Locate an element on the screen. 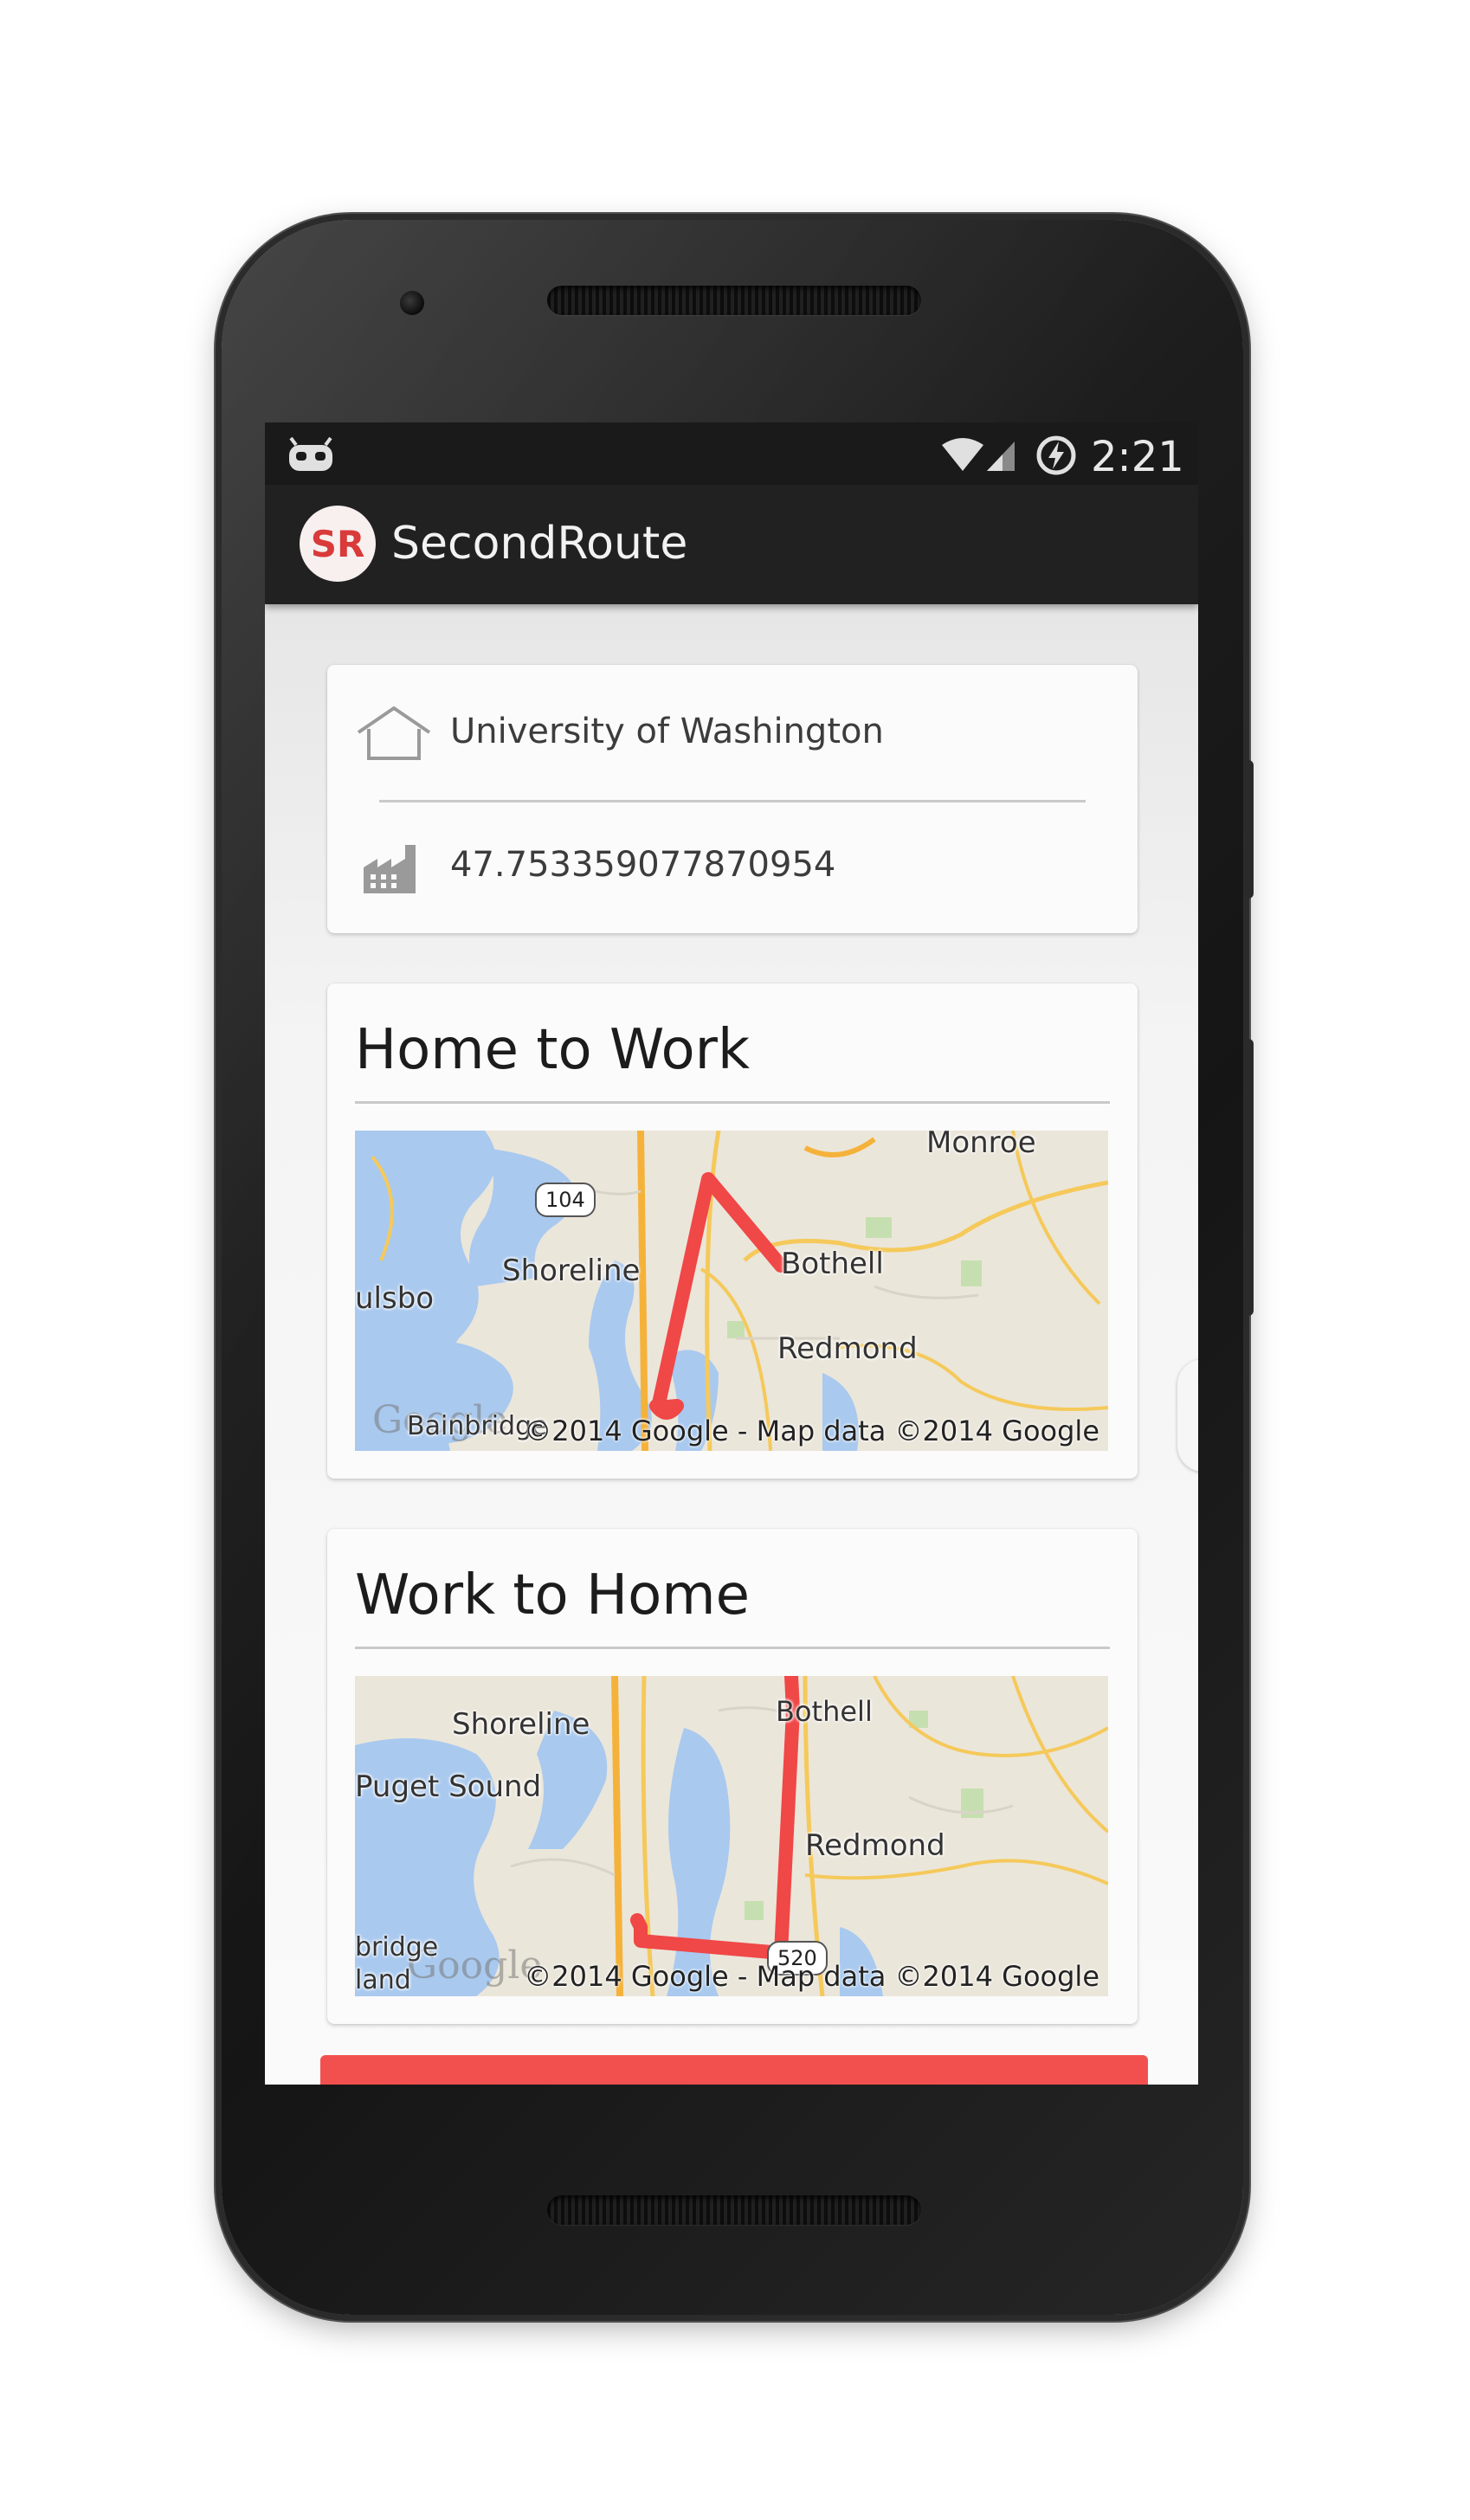 This screenshot has height=2520, width=1470. home-icon is located at coordinates (394, 733).